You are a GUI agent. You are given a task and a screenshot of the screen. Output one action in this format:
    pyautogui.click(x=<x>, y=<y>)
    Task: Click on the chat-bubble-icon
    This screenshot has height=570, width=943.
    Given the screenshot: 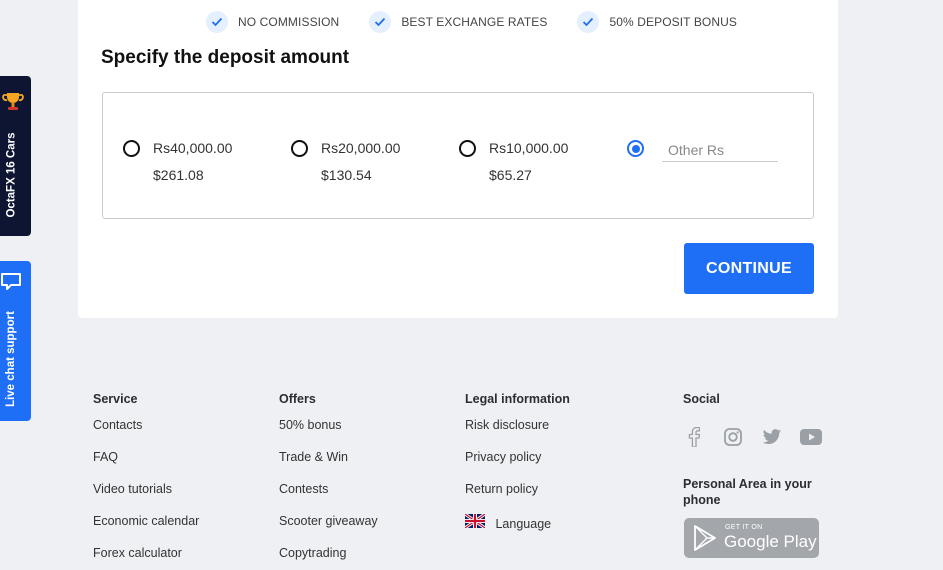 What is the action you would take?
    pyautogui.click(x=11, y=281)
    